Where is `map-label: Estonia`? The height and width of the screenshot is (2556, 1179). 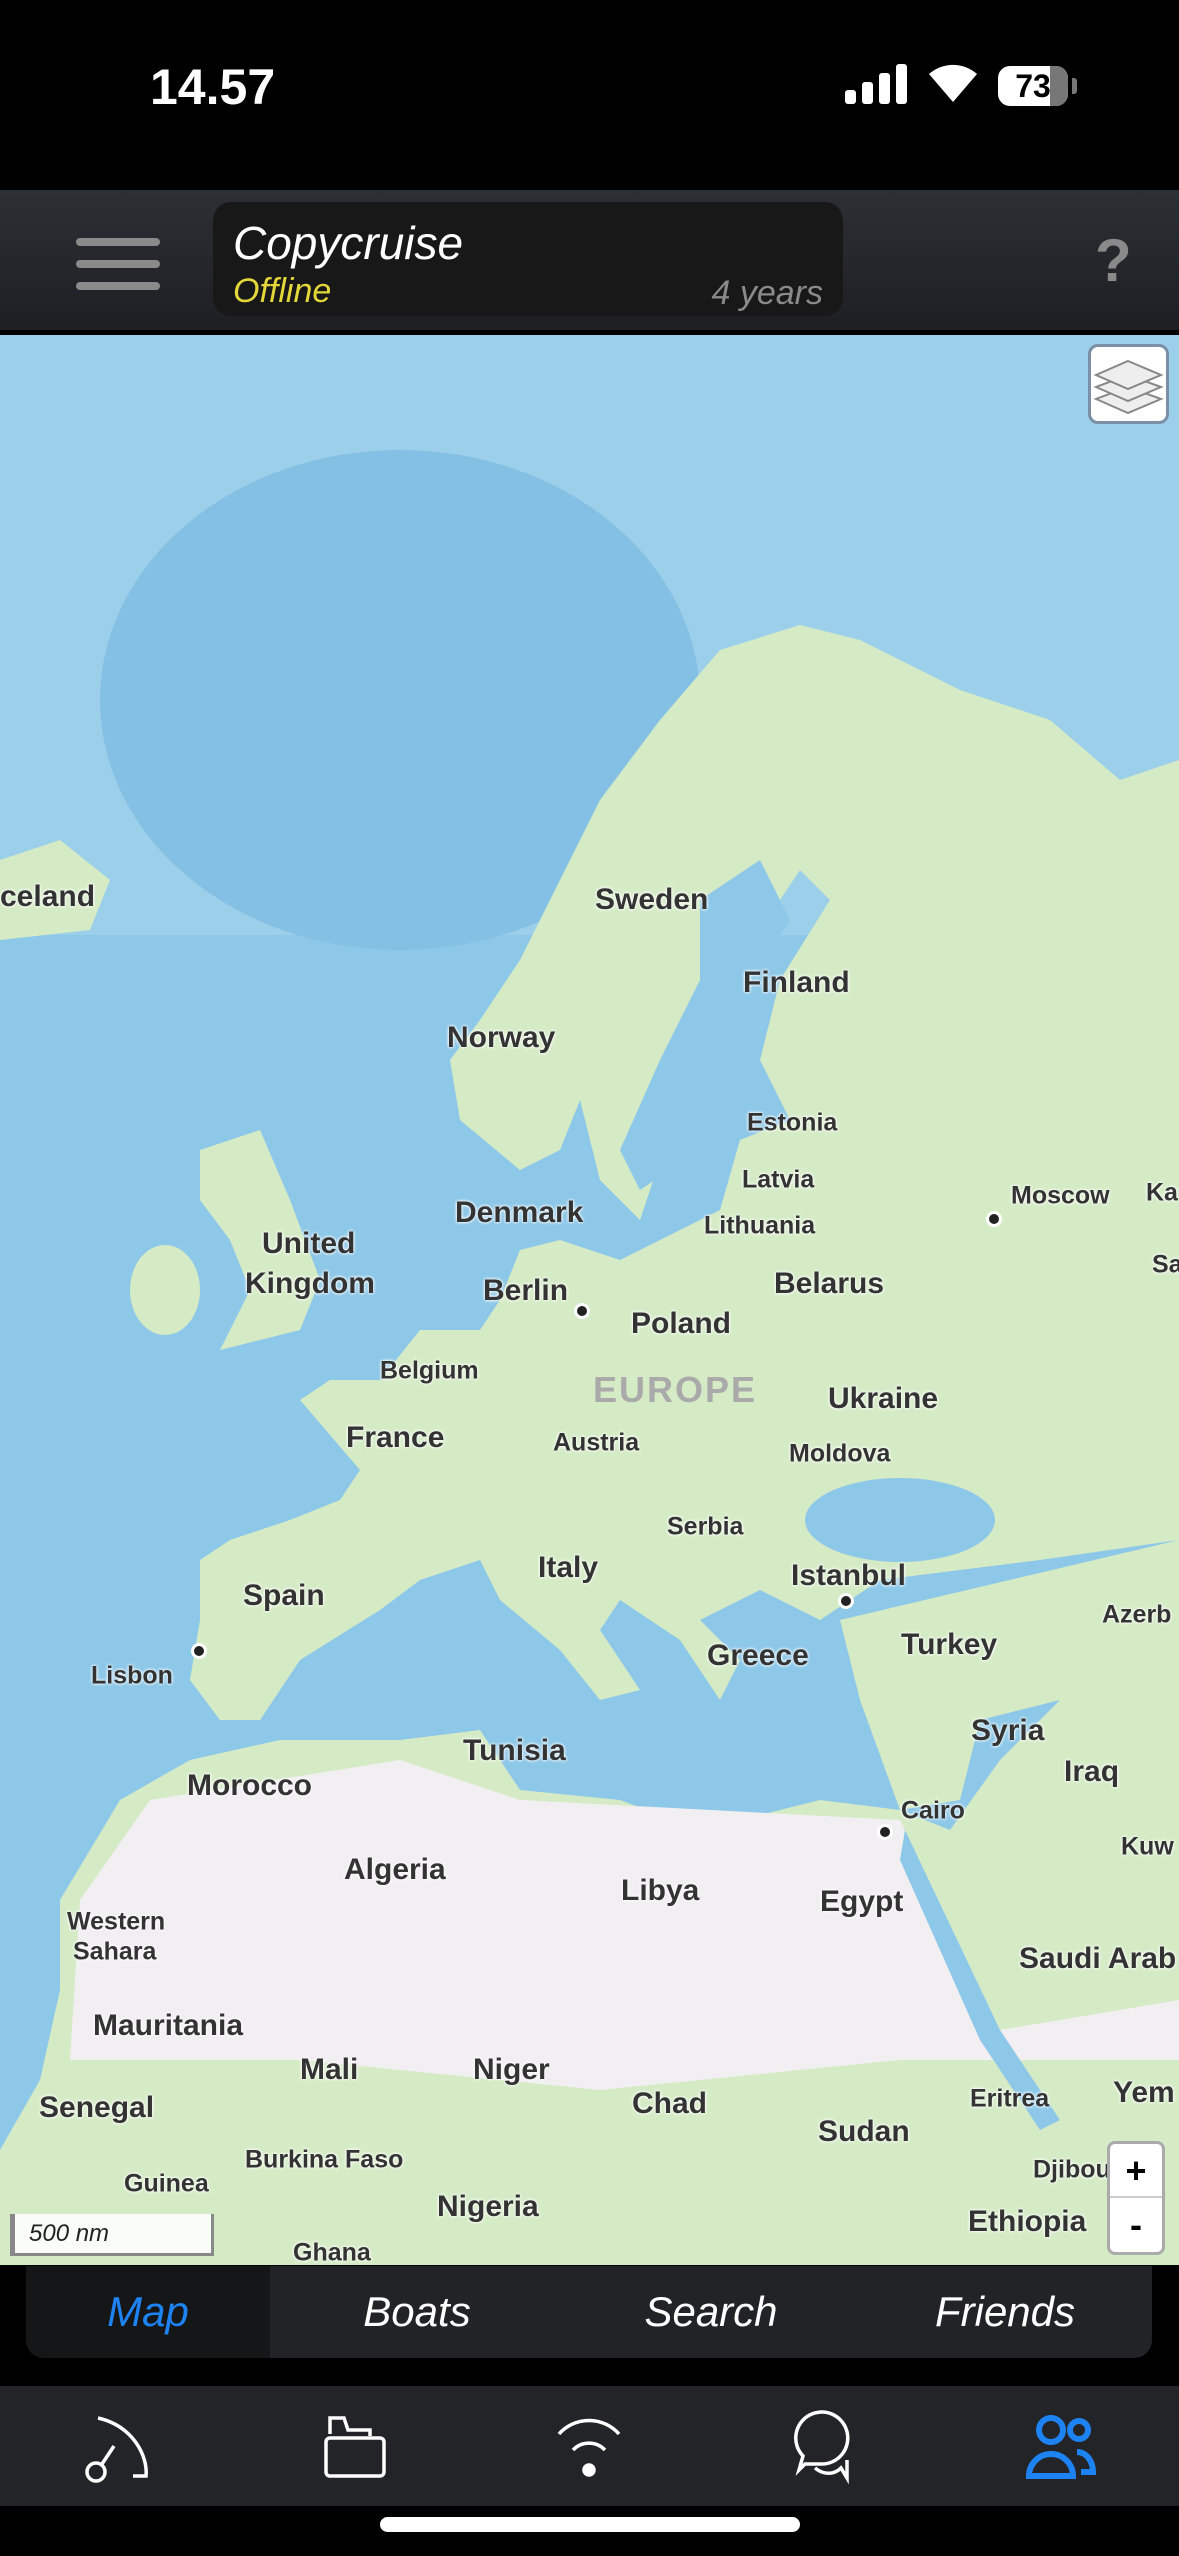
map-label: Estonia is located at coordinates (792, 1122).